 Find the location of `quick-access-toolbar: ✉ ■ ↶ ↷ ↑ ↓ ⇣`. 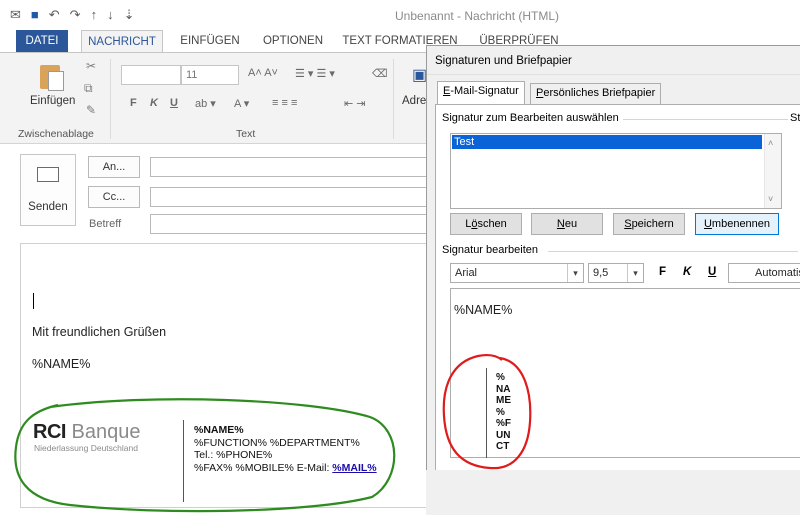

quick-access-toolbar: ✉ ■ ↶ ↷ ↑ ↓ ⇣ is located at coordinates (72, 15).